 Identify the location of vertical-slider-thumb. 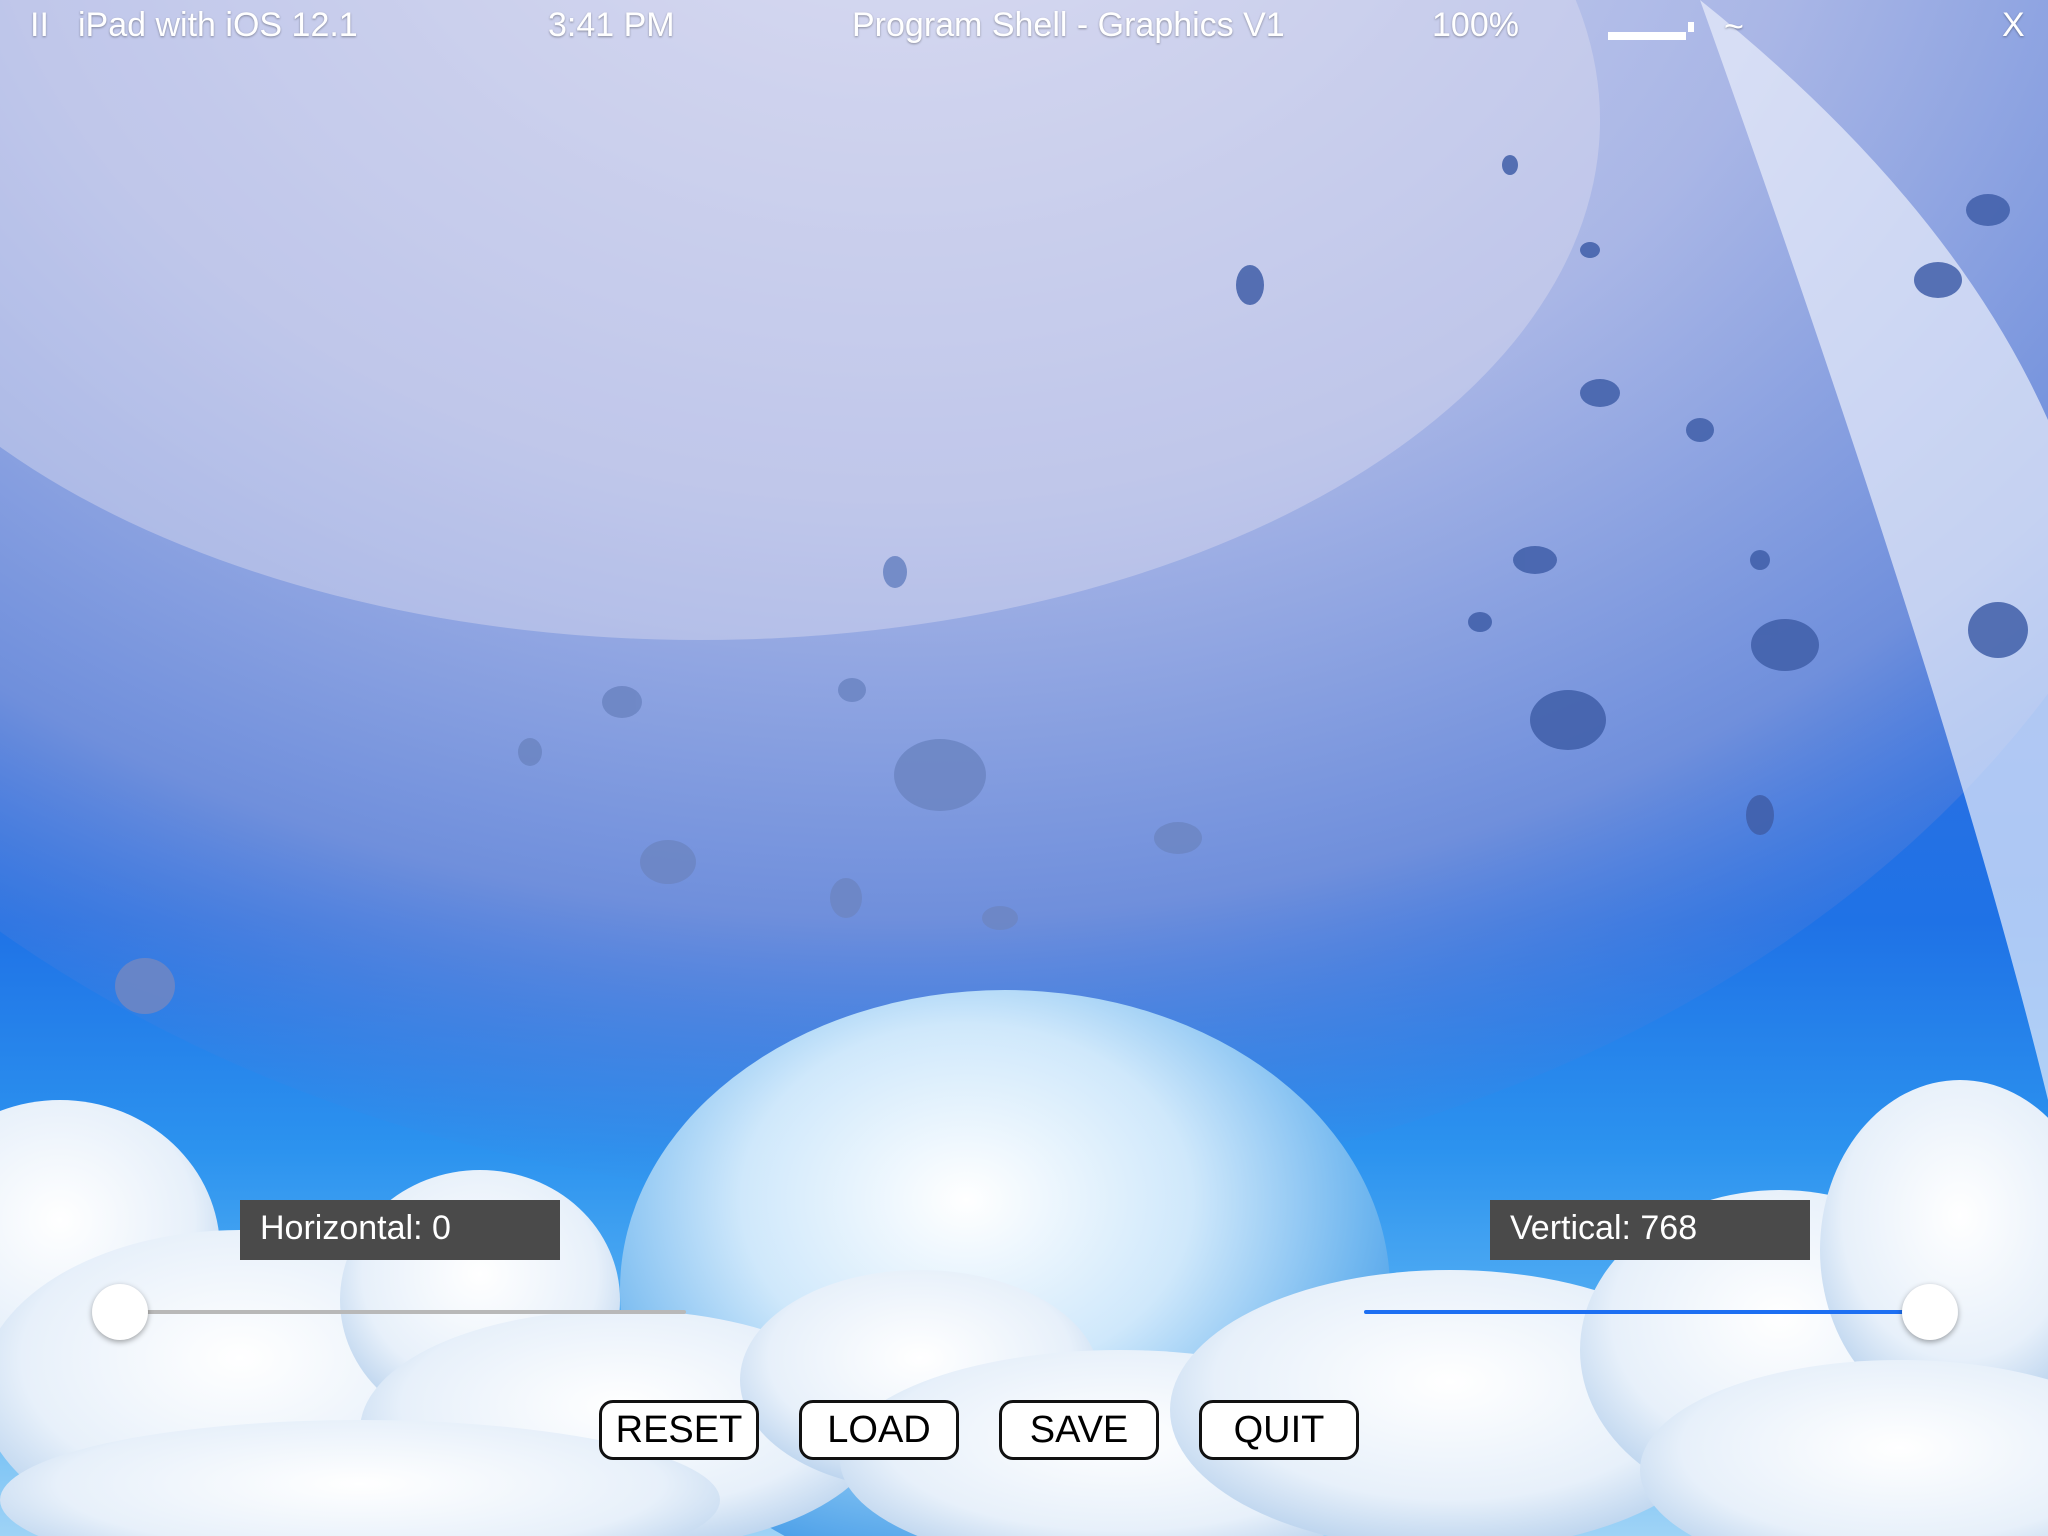
(1930, 1312).